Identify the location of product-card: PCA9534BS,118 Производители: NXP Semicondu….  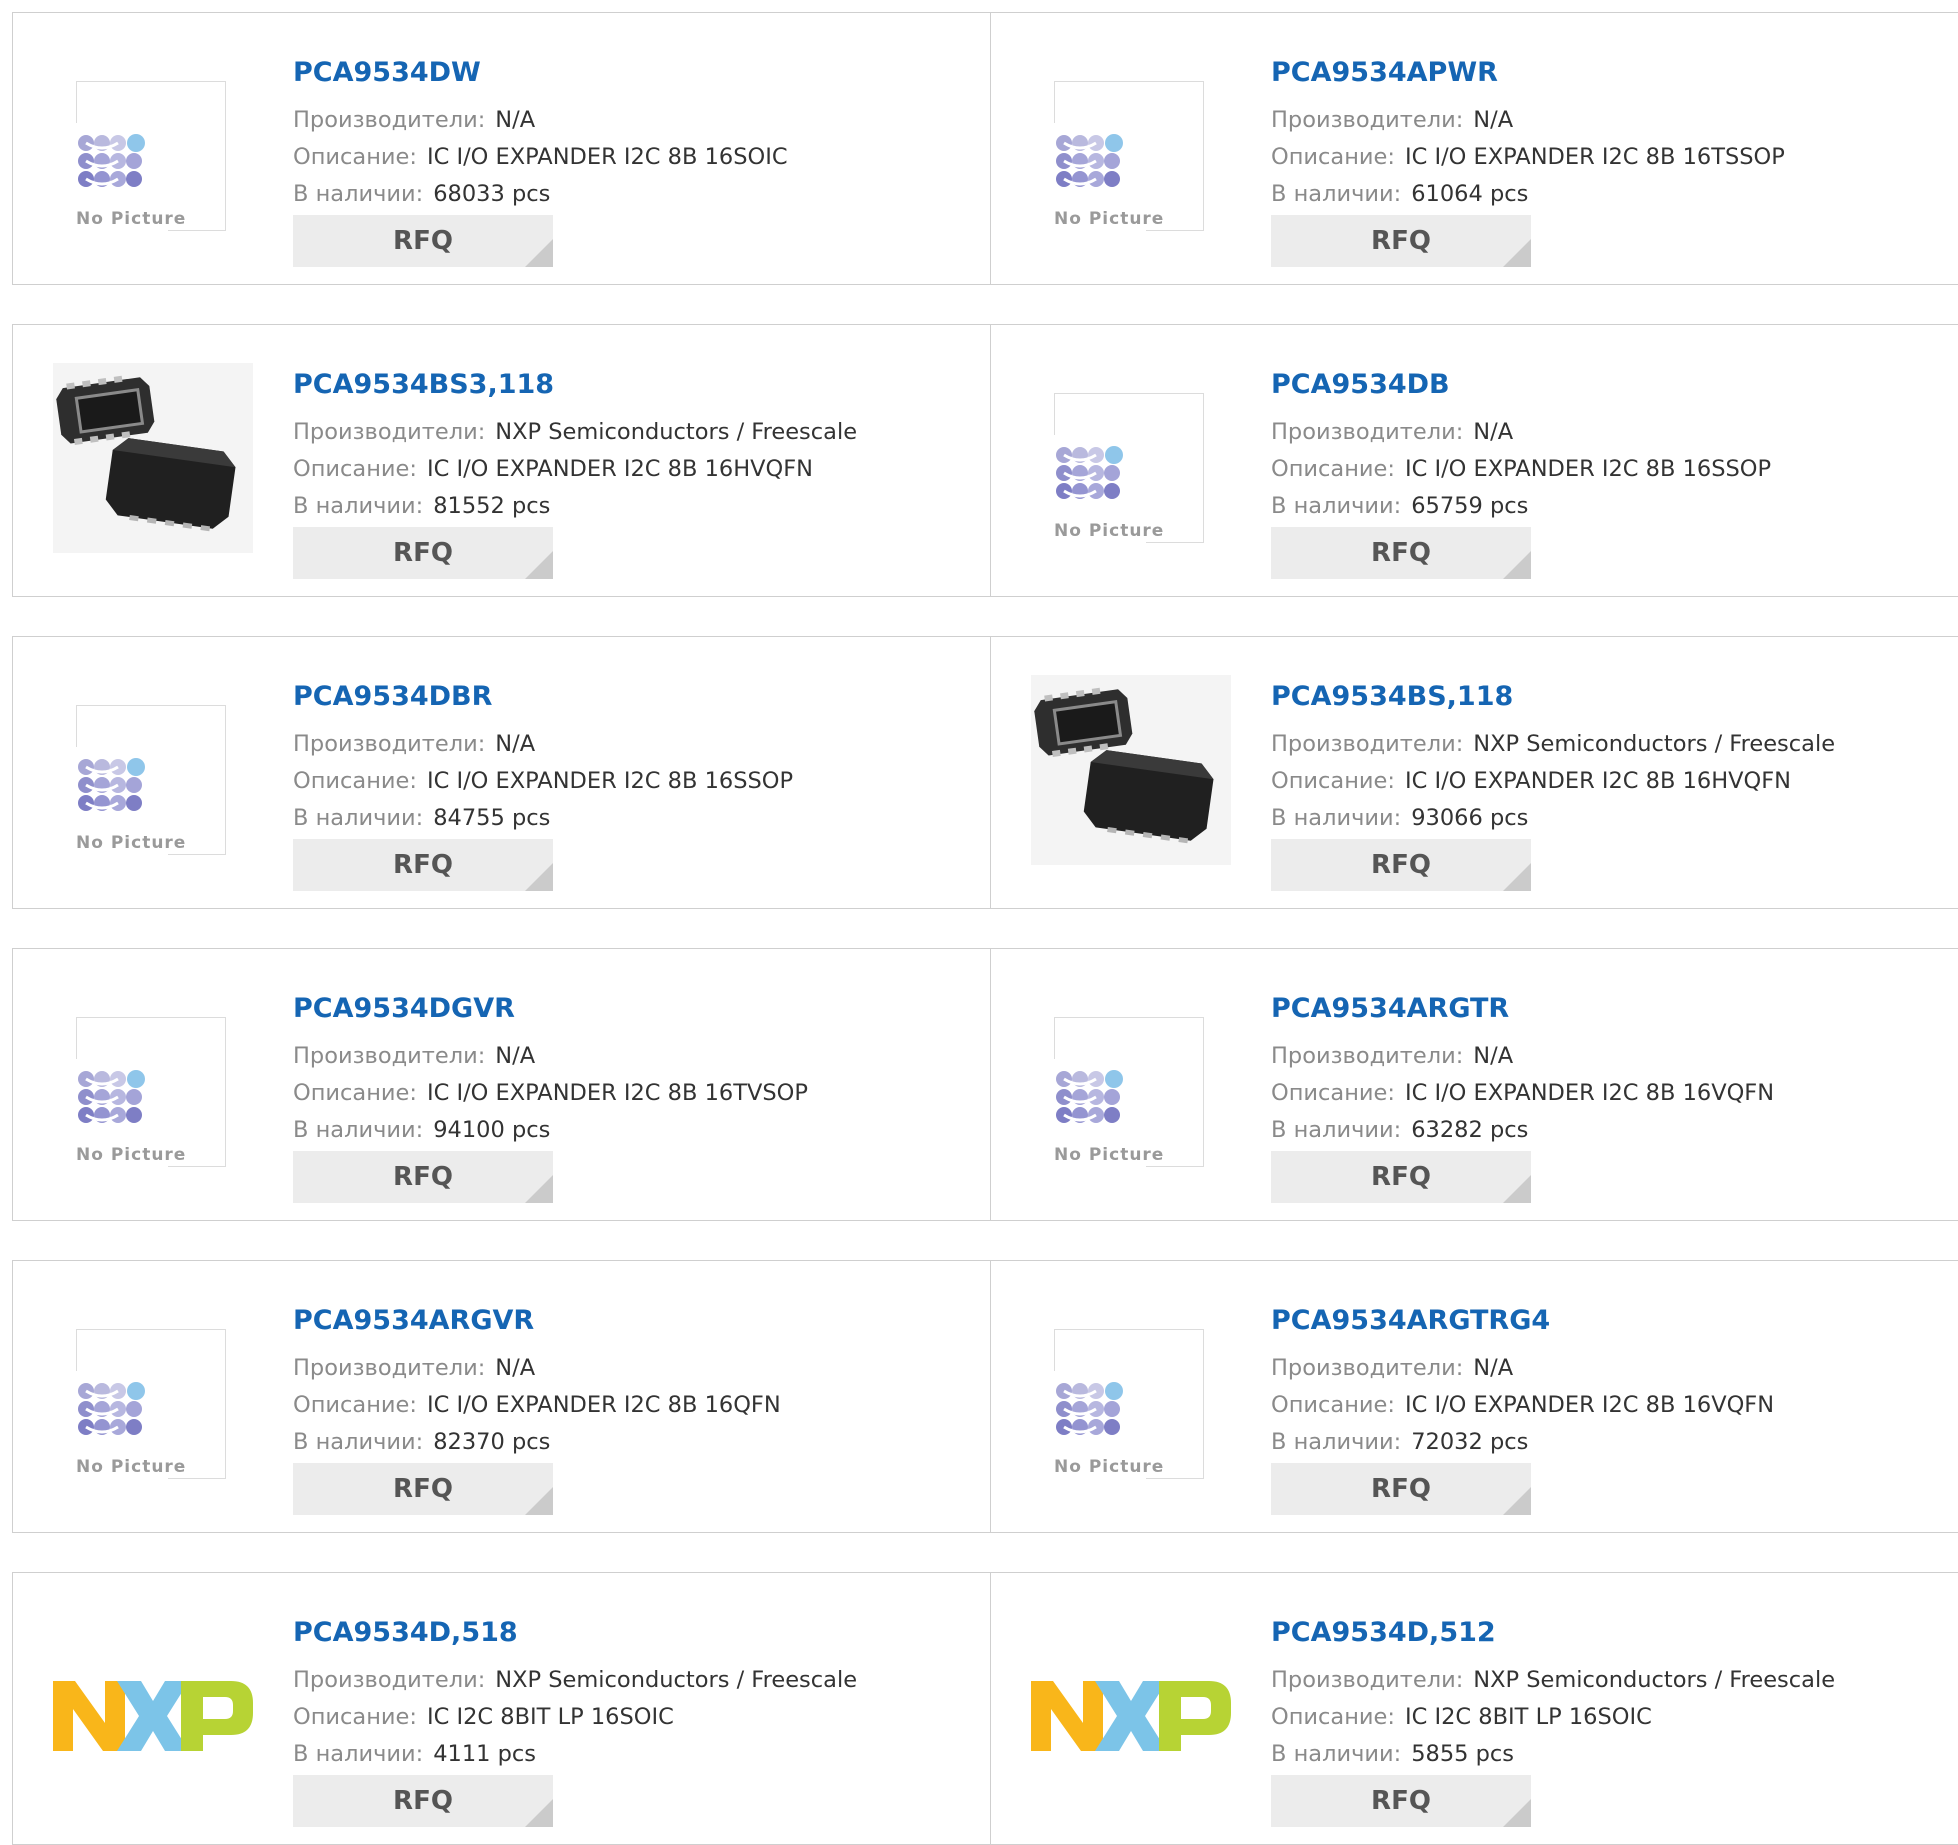
(1474, 772).